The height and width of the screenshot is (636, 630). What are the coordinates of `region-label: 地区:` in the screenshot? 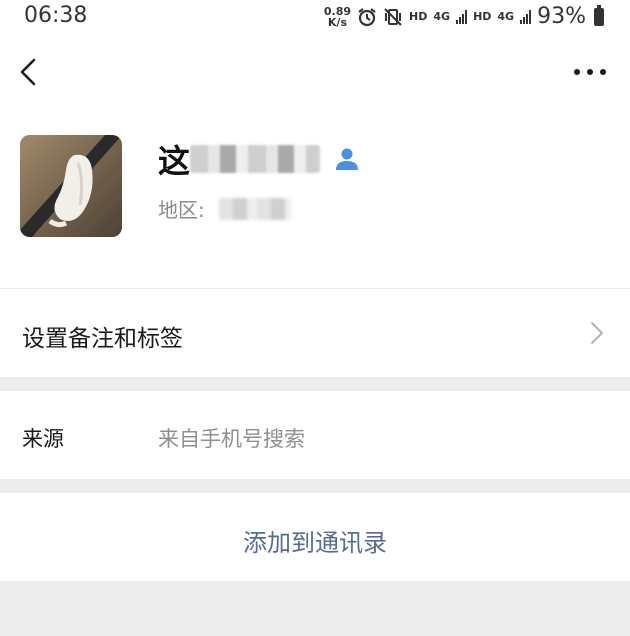 It's located at (181, 210).